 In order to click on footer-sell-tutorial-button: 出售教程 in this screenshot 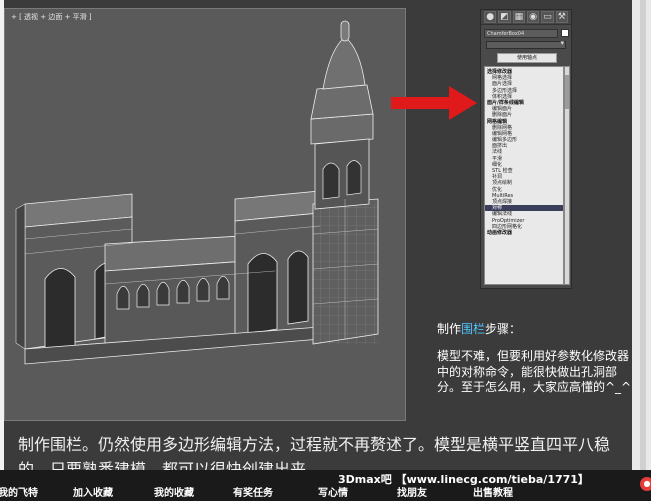, I will do `click(493, 491)`.